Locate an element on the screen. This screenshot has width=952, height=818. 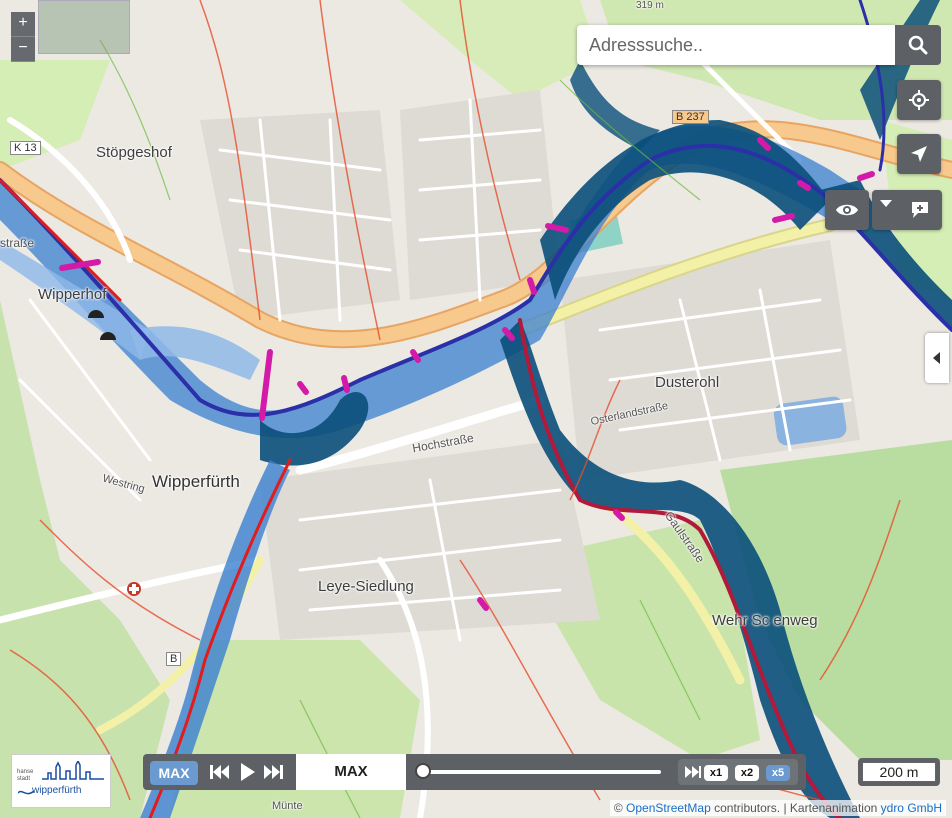
search-button is located at coordinates (918, 45).